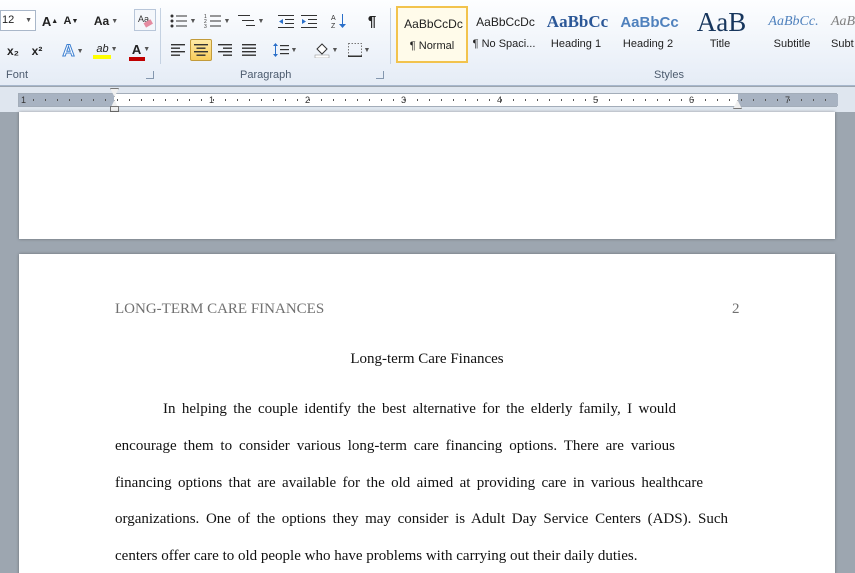  I want to click on increase-indent-icon, so click(309, 21).